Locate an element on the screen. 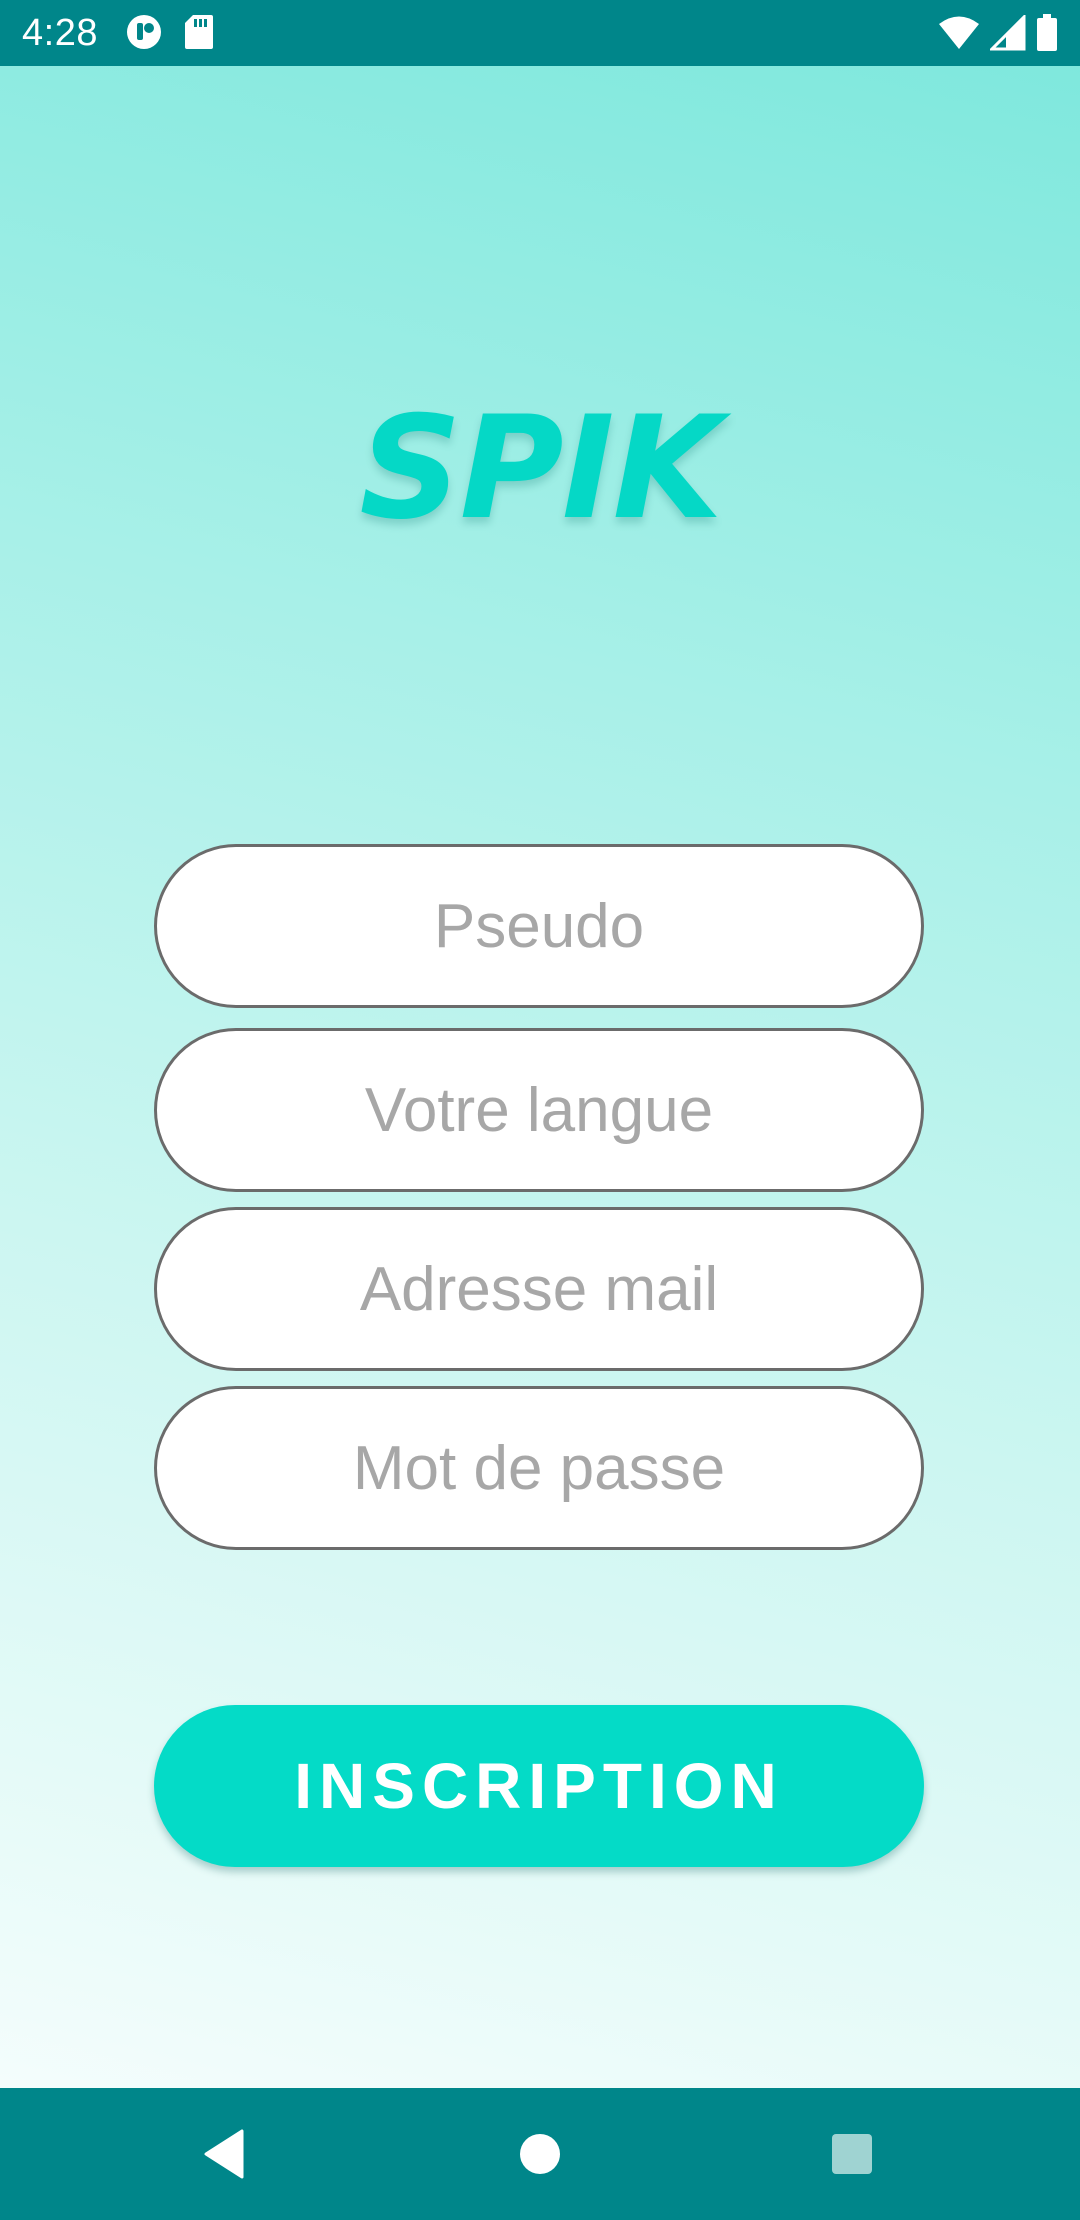 The width and height of the screenshot is (1080, 2220). home-icon is located at coordinates (540, 2154).